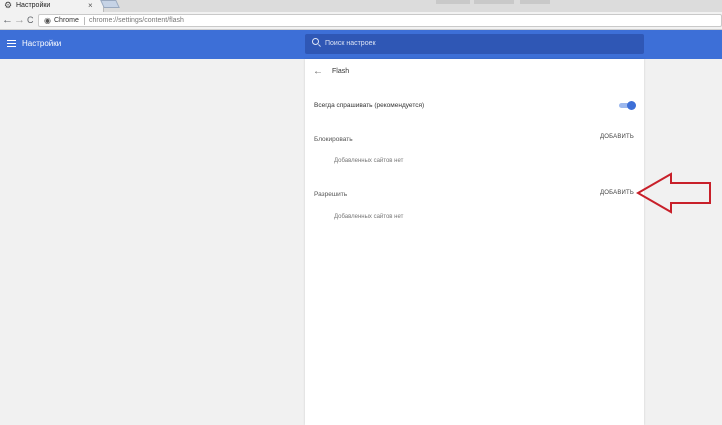  What do you see at coordinates (42, 43) in the screenshot?
I see `page-title: Настройки` at bounding box center [42, 43].